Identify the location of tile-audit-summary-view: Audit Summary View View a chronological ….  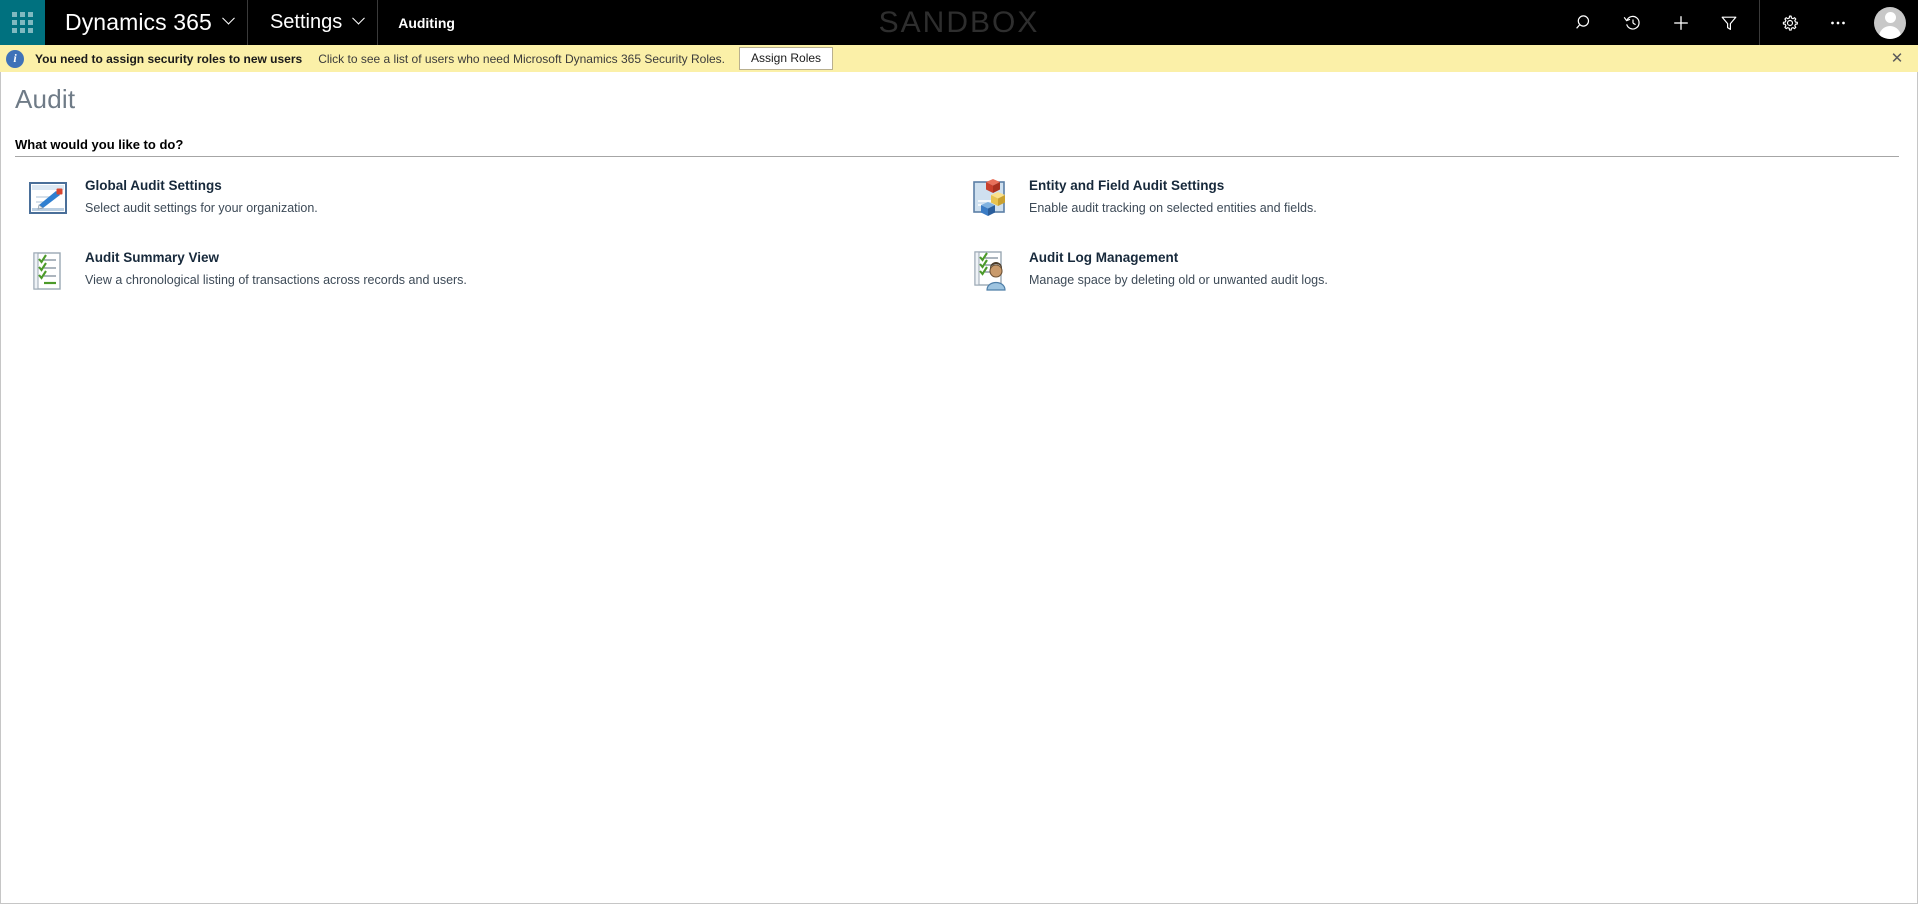
(487, 271).